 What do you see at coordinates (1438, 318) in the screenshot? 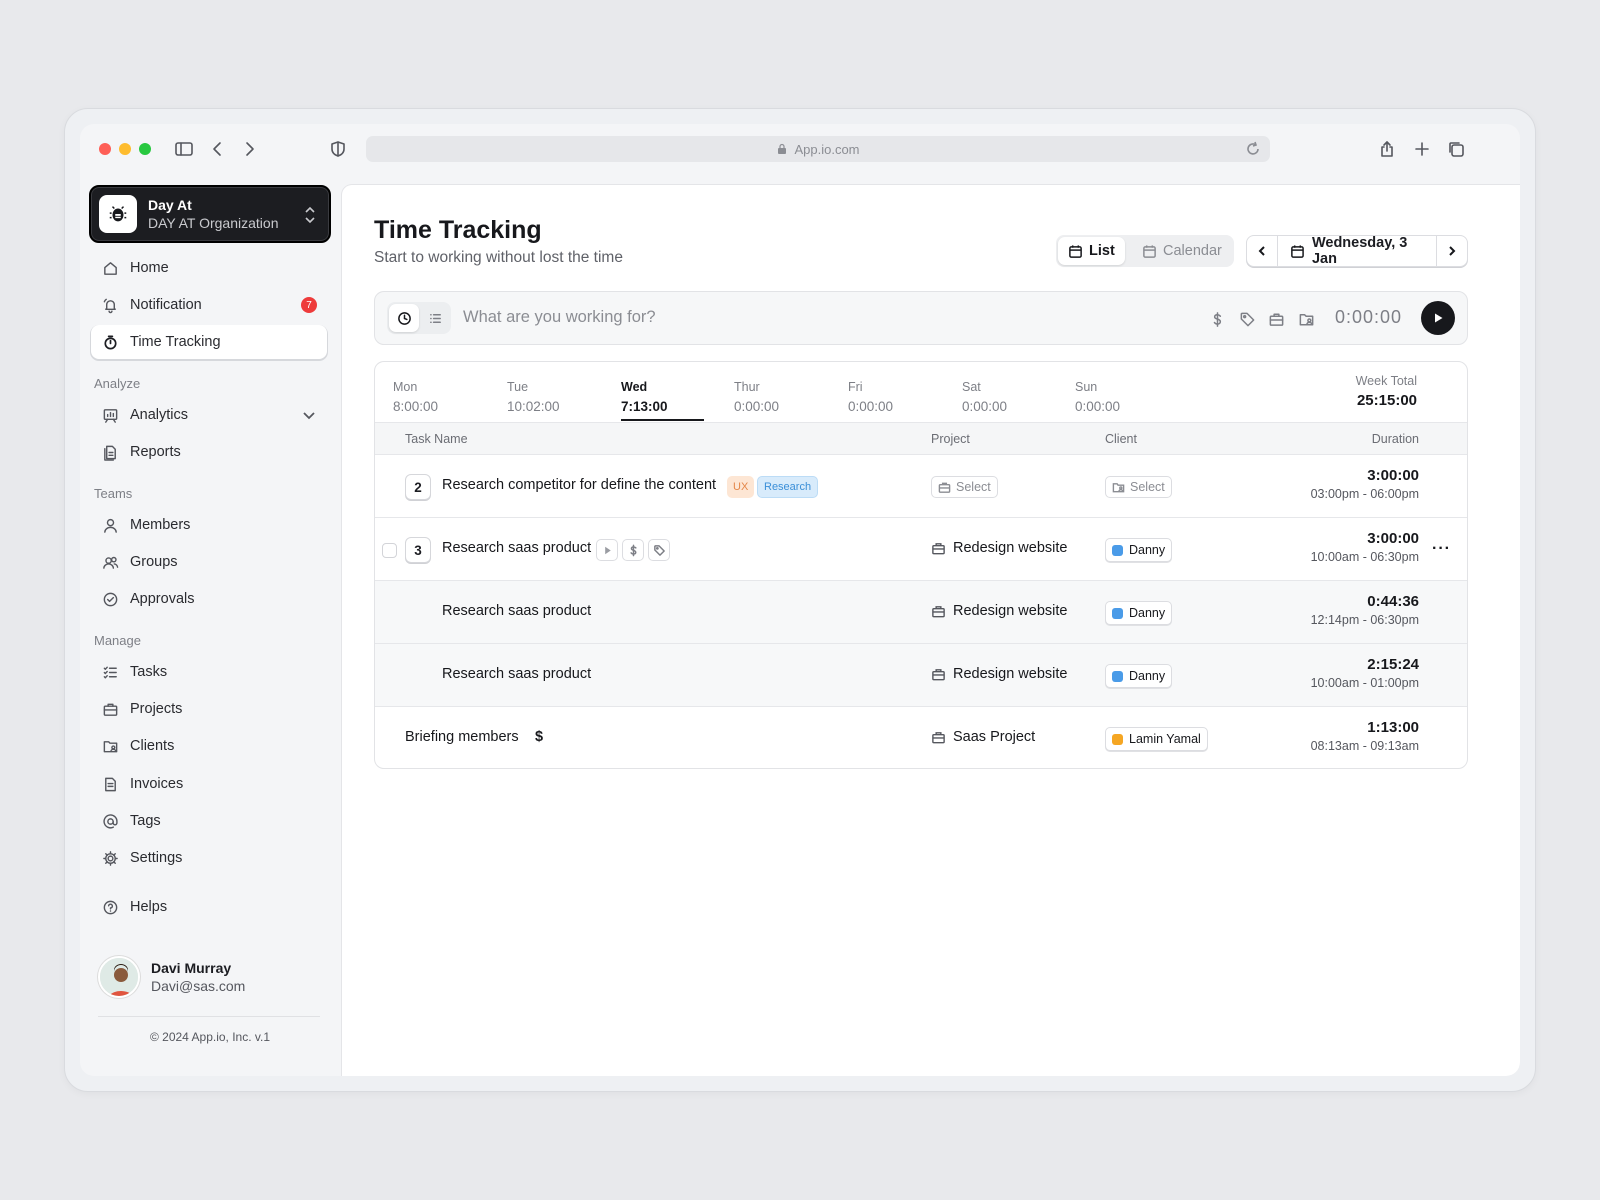
I see `start-timer-button` at bounding box center [1438, 318].